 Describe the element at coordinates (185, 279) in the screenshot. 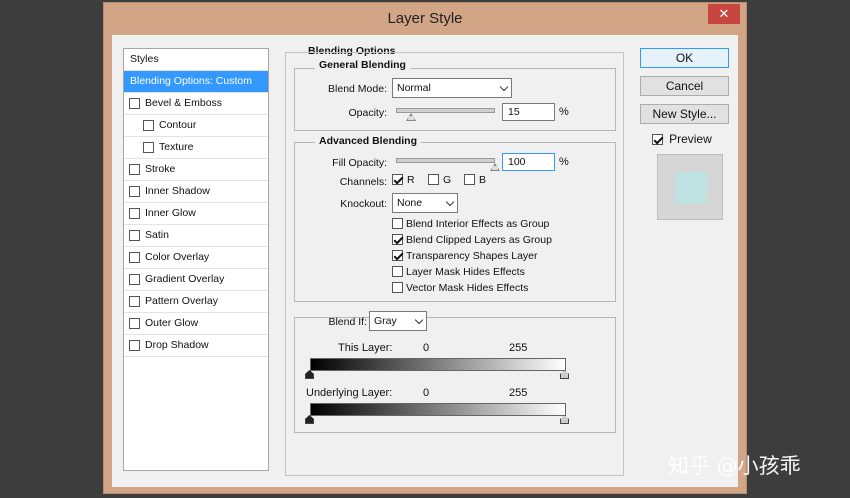

I see `sidebar-item-label: Gradient Overlay` at that location.